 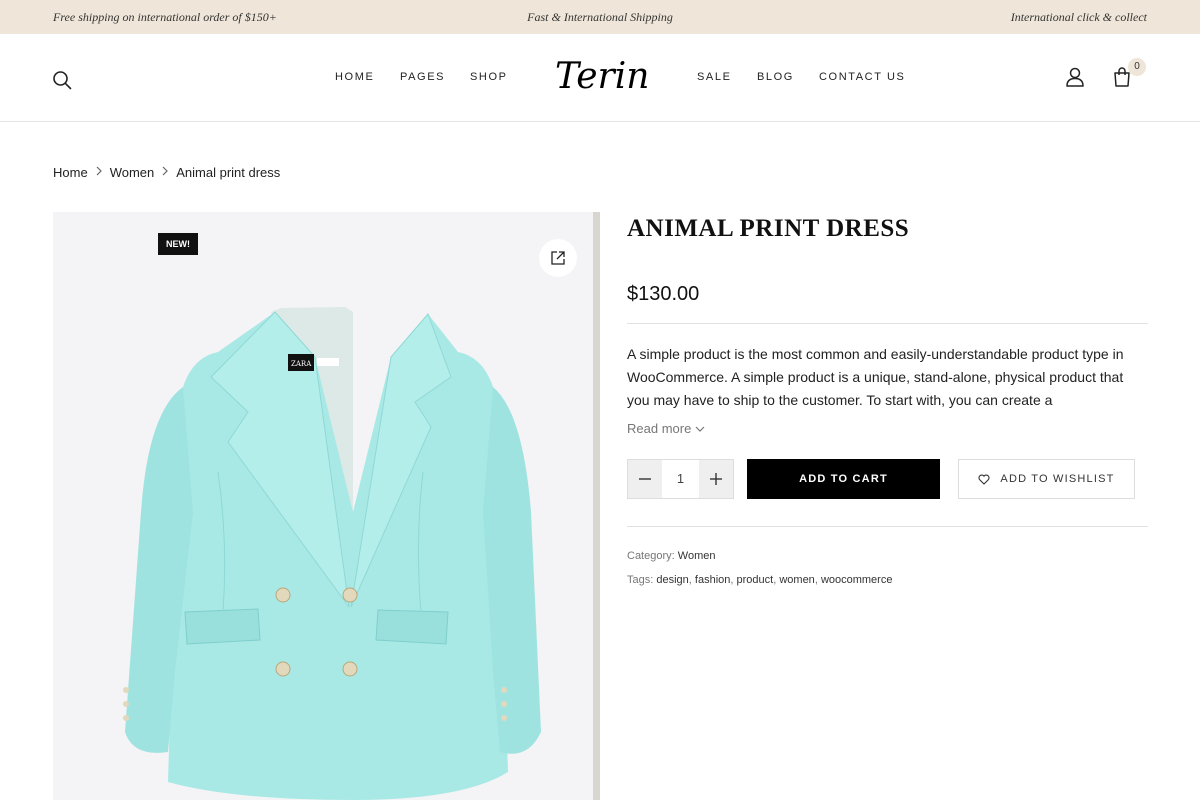 What do you see at coordinates (132, 172) in the screenshot?
I see `breadcrumb-women: Women` at bounding box center [132, 172].